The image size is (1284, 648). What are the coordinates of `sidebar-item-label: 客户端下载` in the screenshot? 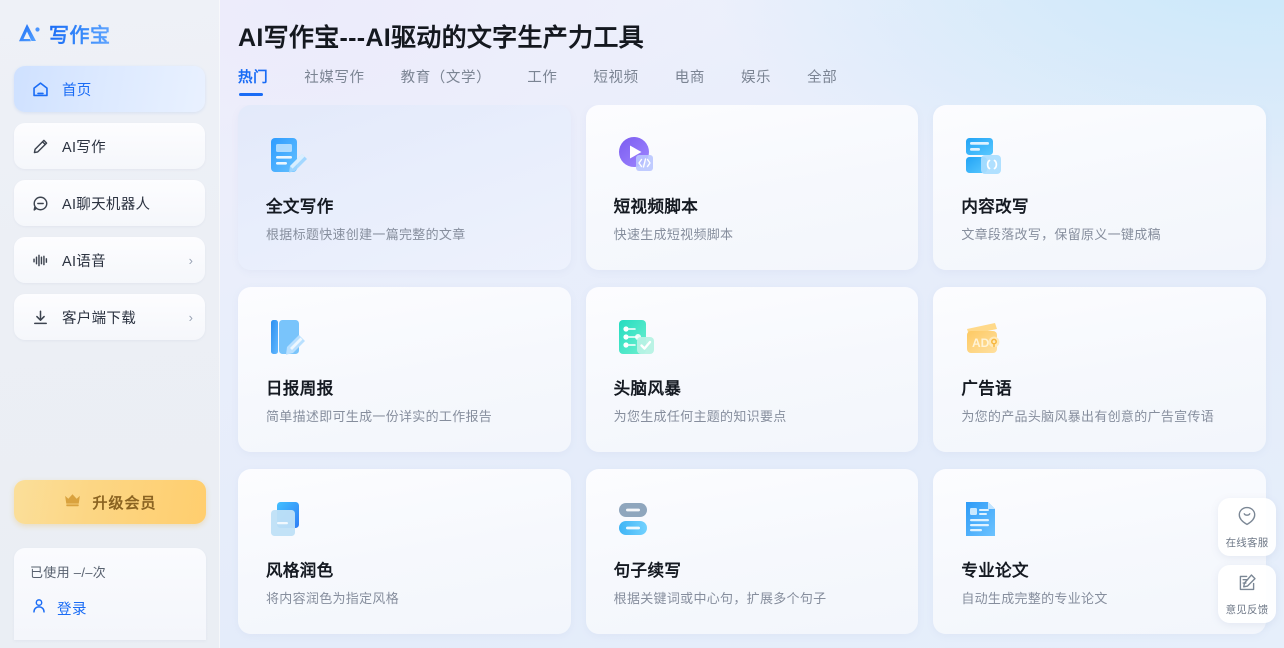 It's located at (99, 318).